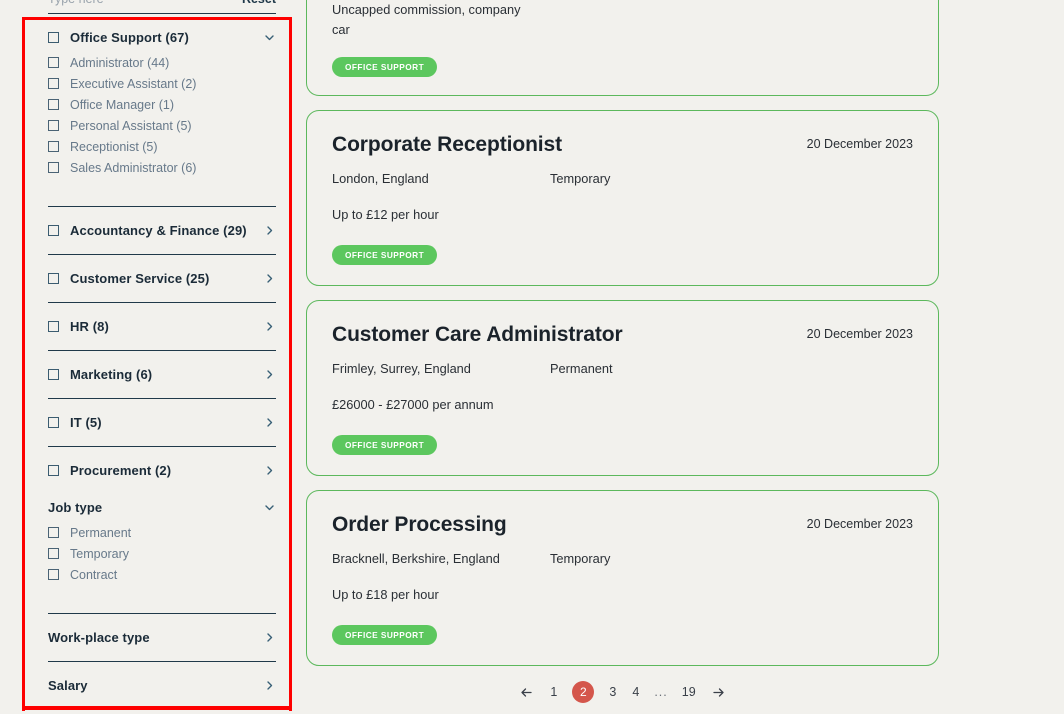 This screenshot has width=1064, height=714. What do you see at coordinates (162, 326) in the screenshot?
I see `filter-sector-hr: HR (8)` at bounding box center [162, 326].